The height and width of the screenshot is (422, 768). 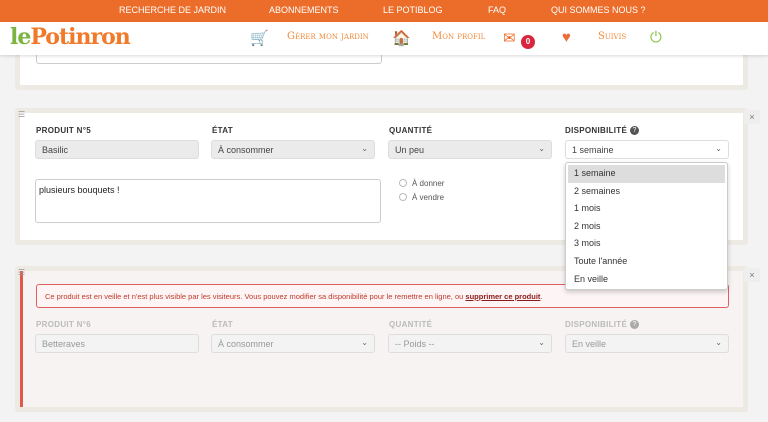 I want to click on house-icon: 🏠, so click(x=401, y=38).